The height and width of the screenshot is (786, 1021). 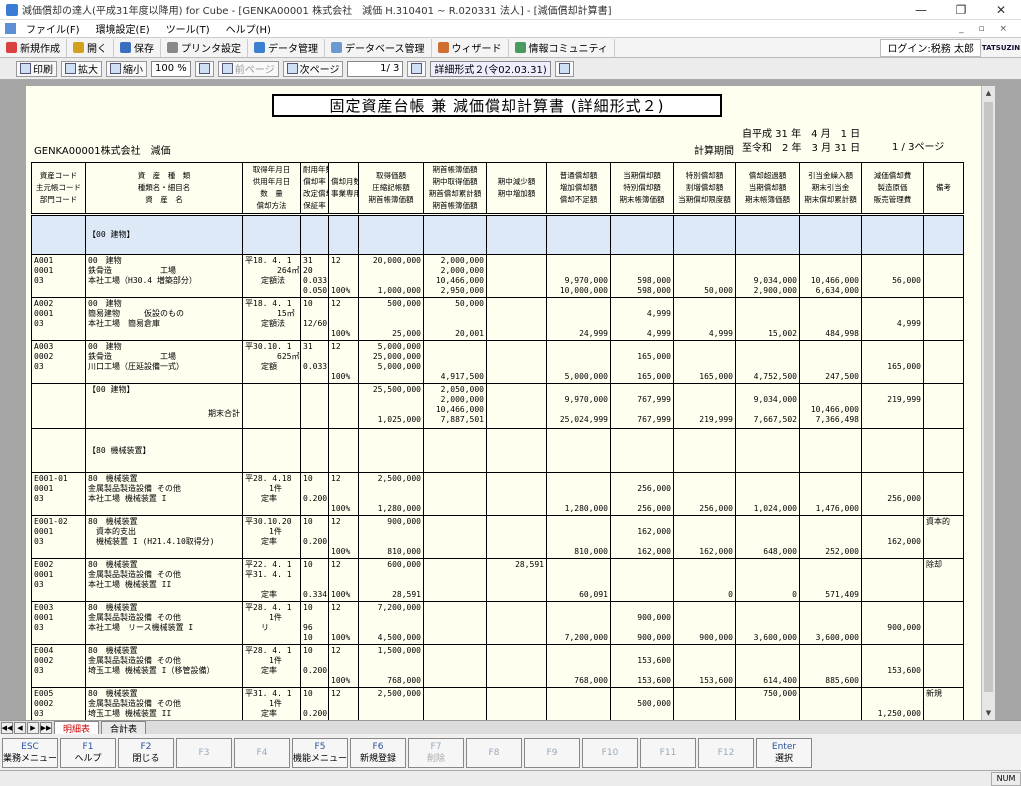 What do you see at coordinates (146, 753) in the screenshot?
I see `fkey-f2-button: F2 閉じる` at bounding box center [146, 753].